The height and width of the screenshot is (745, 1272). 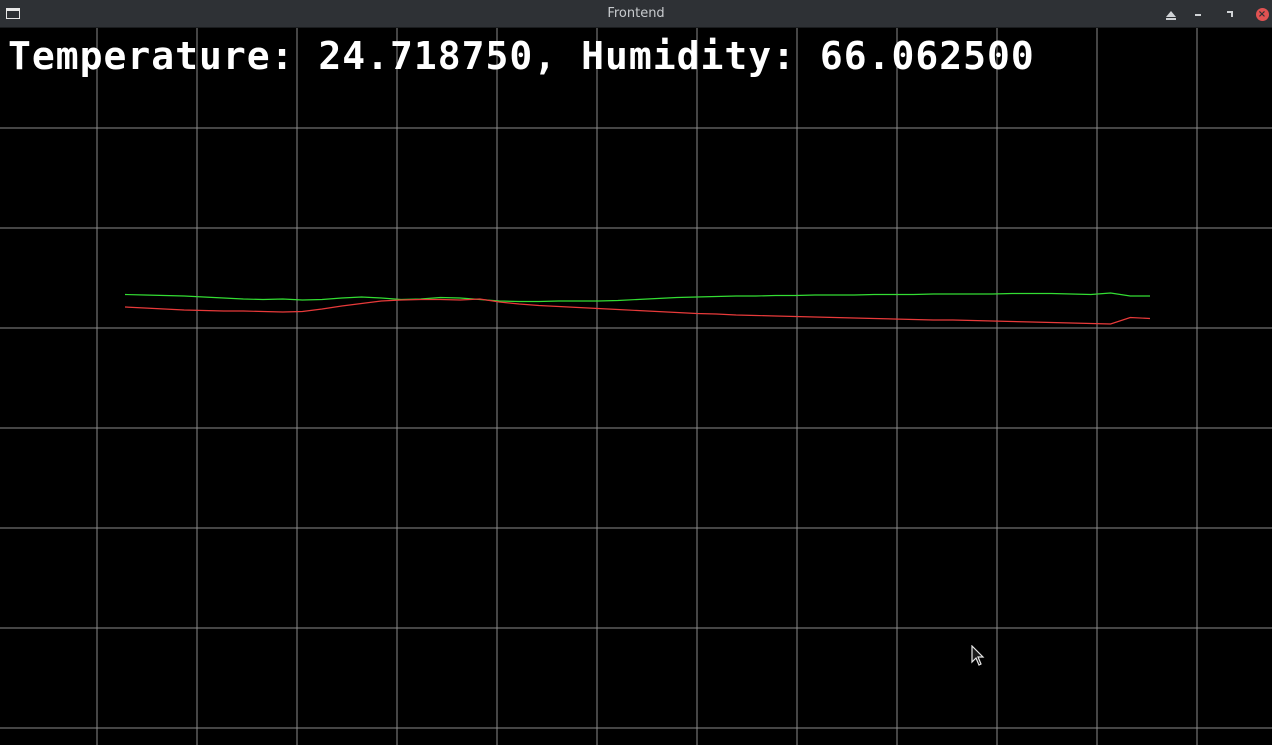 I want to click on maximize-button, so click(x=1230, y=14).